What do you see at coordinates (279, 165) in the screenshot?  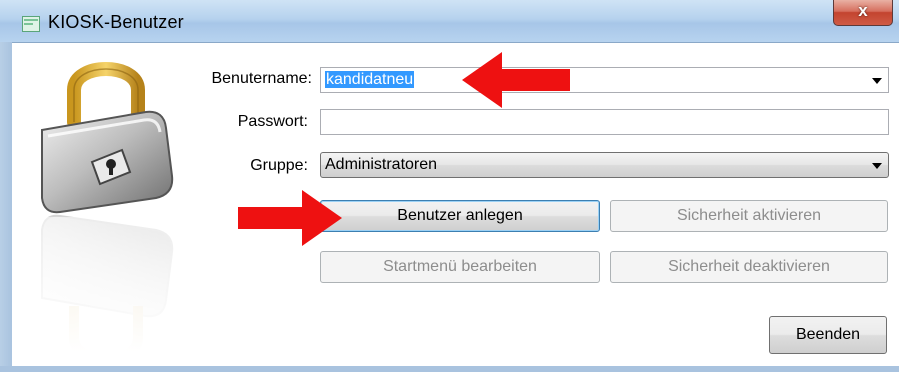 I see `group-label: Gruppe:` at bounding box center [279, 165].